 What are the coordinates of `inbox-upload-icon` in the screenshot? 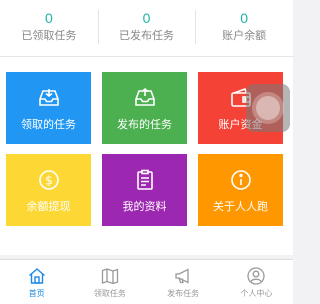 It's located at (144, 98).